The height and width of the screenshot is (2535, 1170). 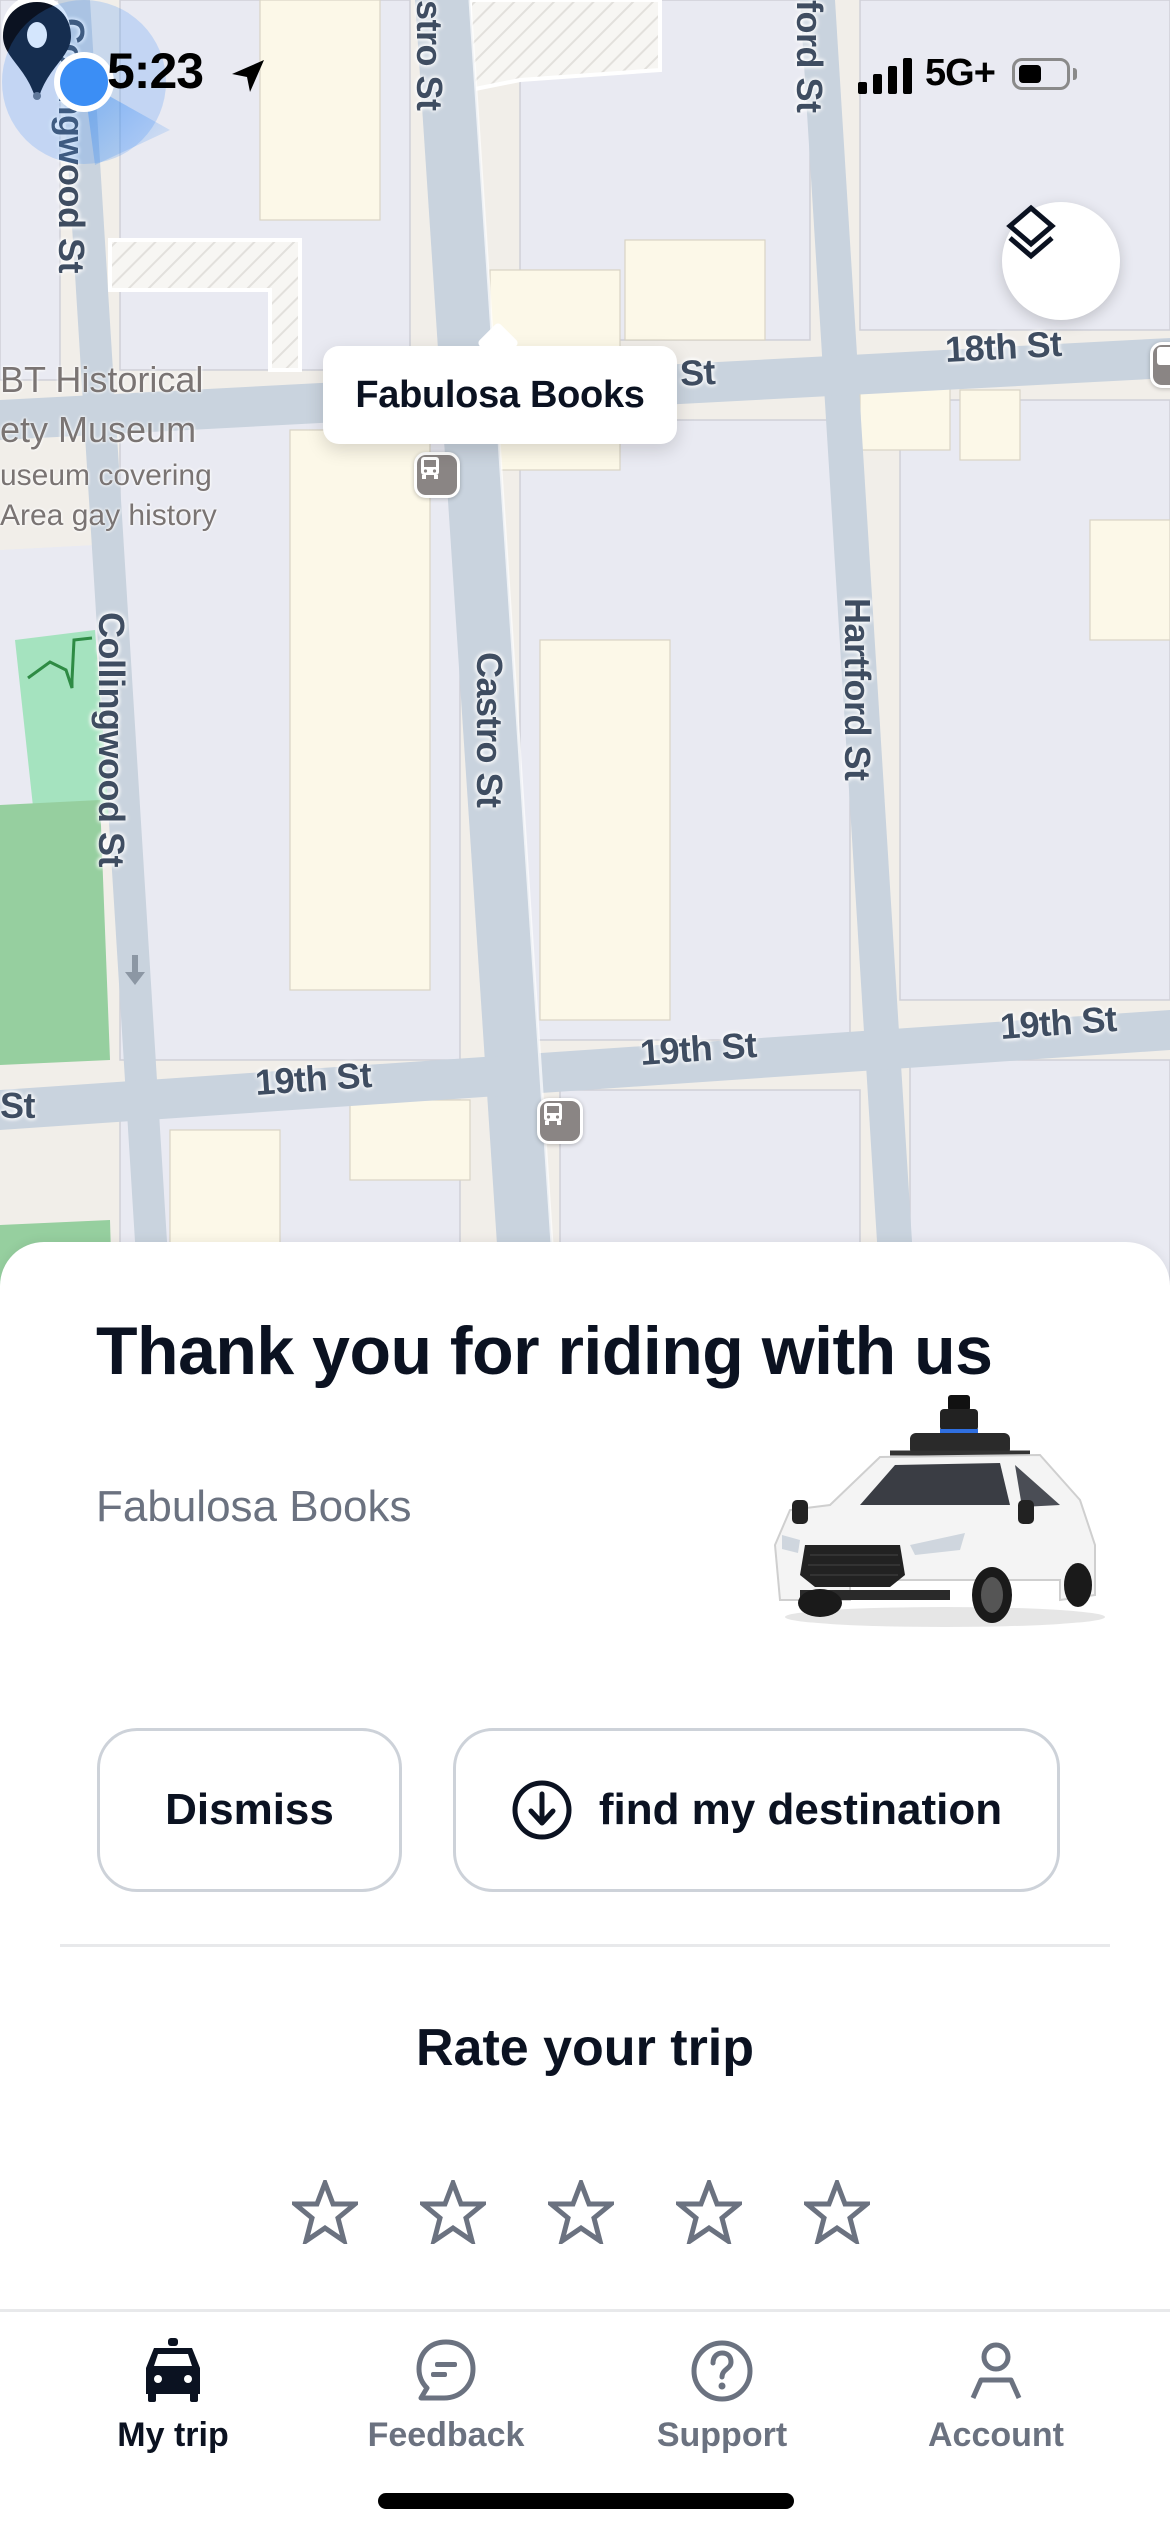 What do you see at coordinates (939, 1511) in the screenshot?
I see `vehicle-illustration` at bounding box center [939, 1511].